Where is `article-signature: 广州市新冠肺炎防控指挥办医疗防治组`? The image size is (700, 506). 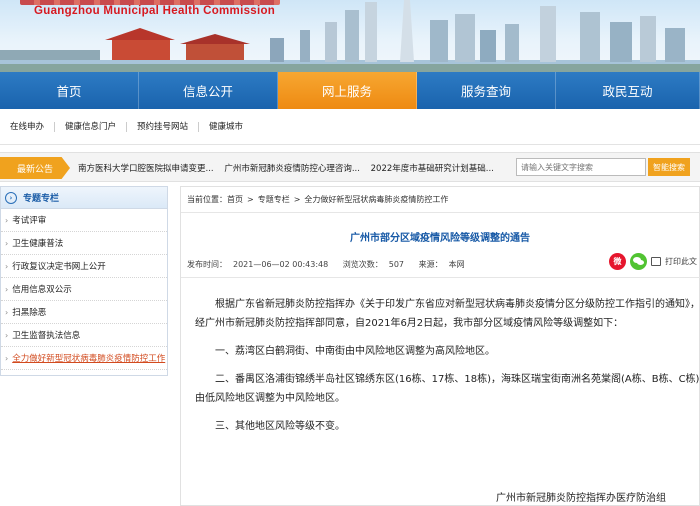 article-signature: 广州市新冠肺炎防控指挥办医疗防治组 is located at coordinates (581, 498).